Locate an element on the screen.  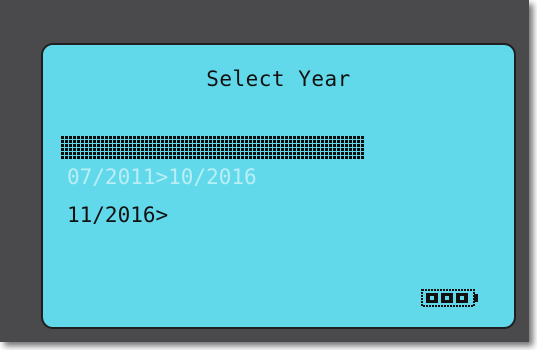
battery-full-icon is located at coordinates (449, 298).